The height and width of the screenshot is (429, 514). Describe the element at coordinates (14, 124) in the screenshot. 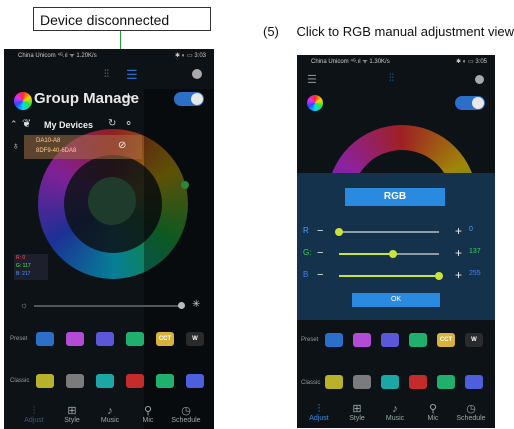

I see `expand-chevron-icon: ⌃` at that location.